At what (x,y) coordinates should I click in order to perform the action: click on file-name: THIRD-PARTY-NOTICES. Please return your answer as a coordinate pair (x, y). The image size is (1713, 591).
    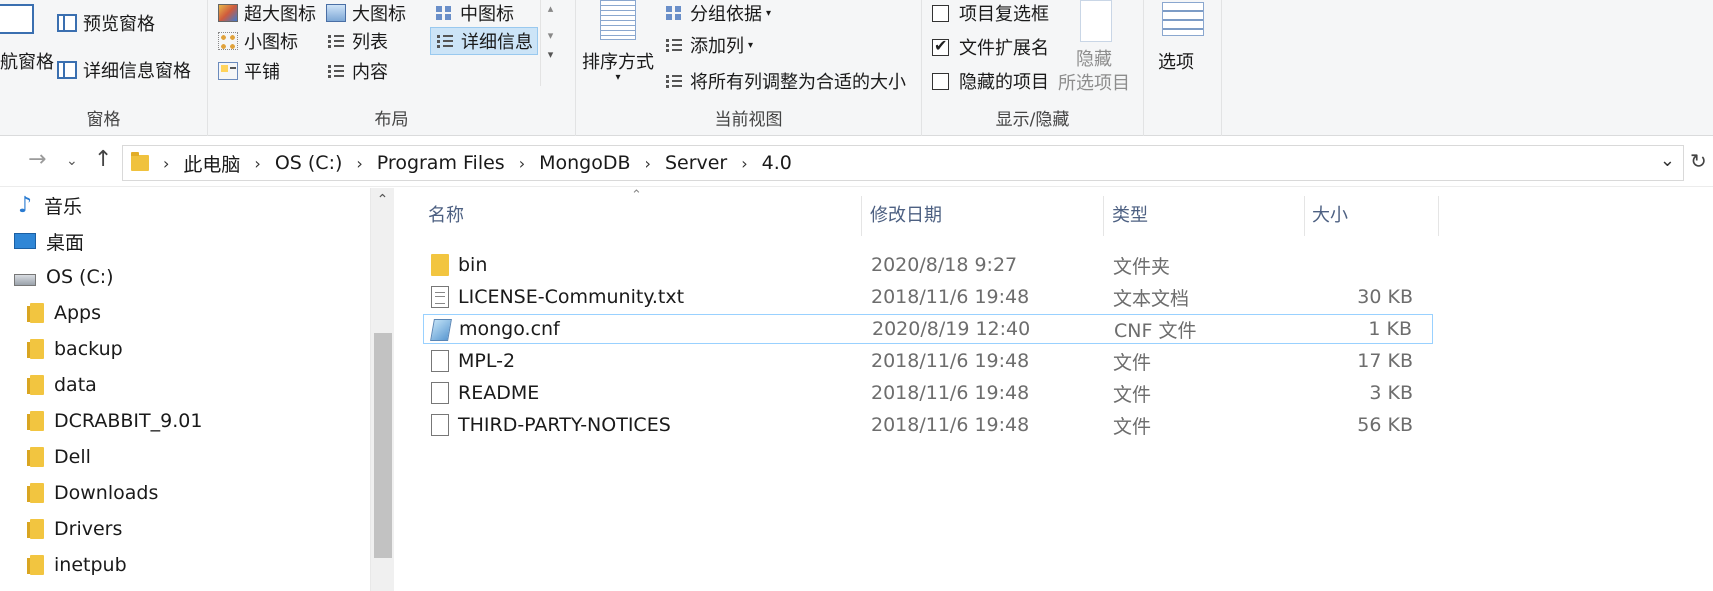
    Looking at the image, I should click on (564, 425).